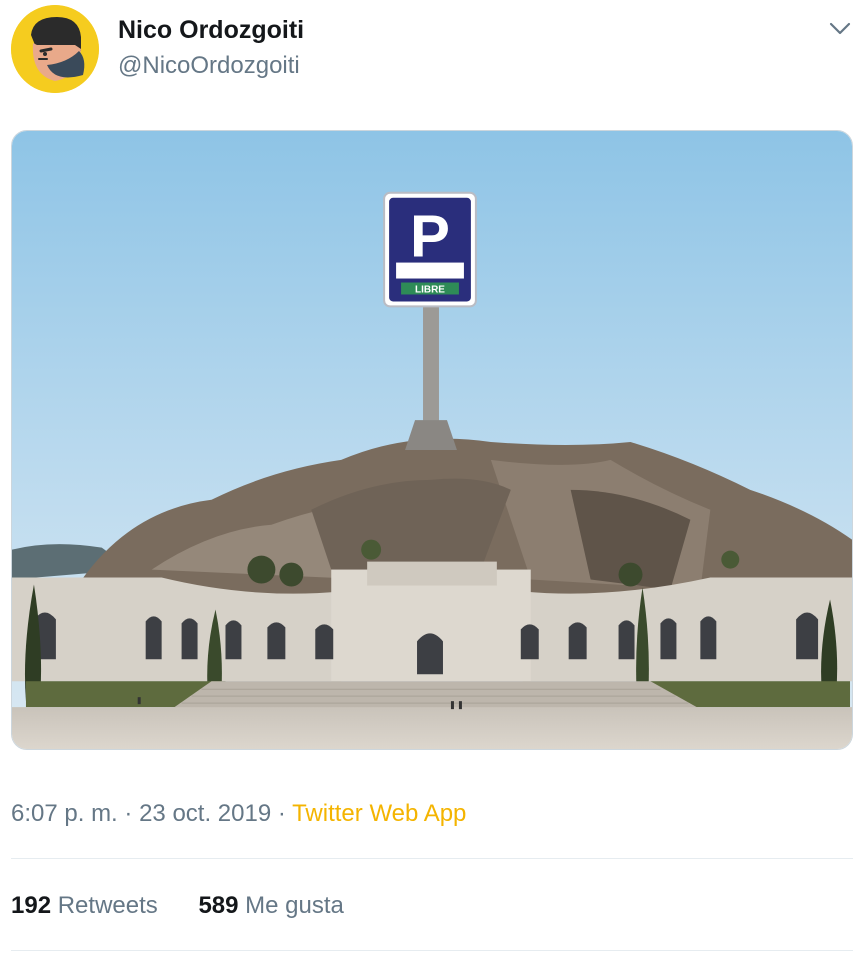 The height and width of the screenshot is (954, 863). I want to click on retweets-label: Retweets, so click(107, 905).